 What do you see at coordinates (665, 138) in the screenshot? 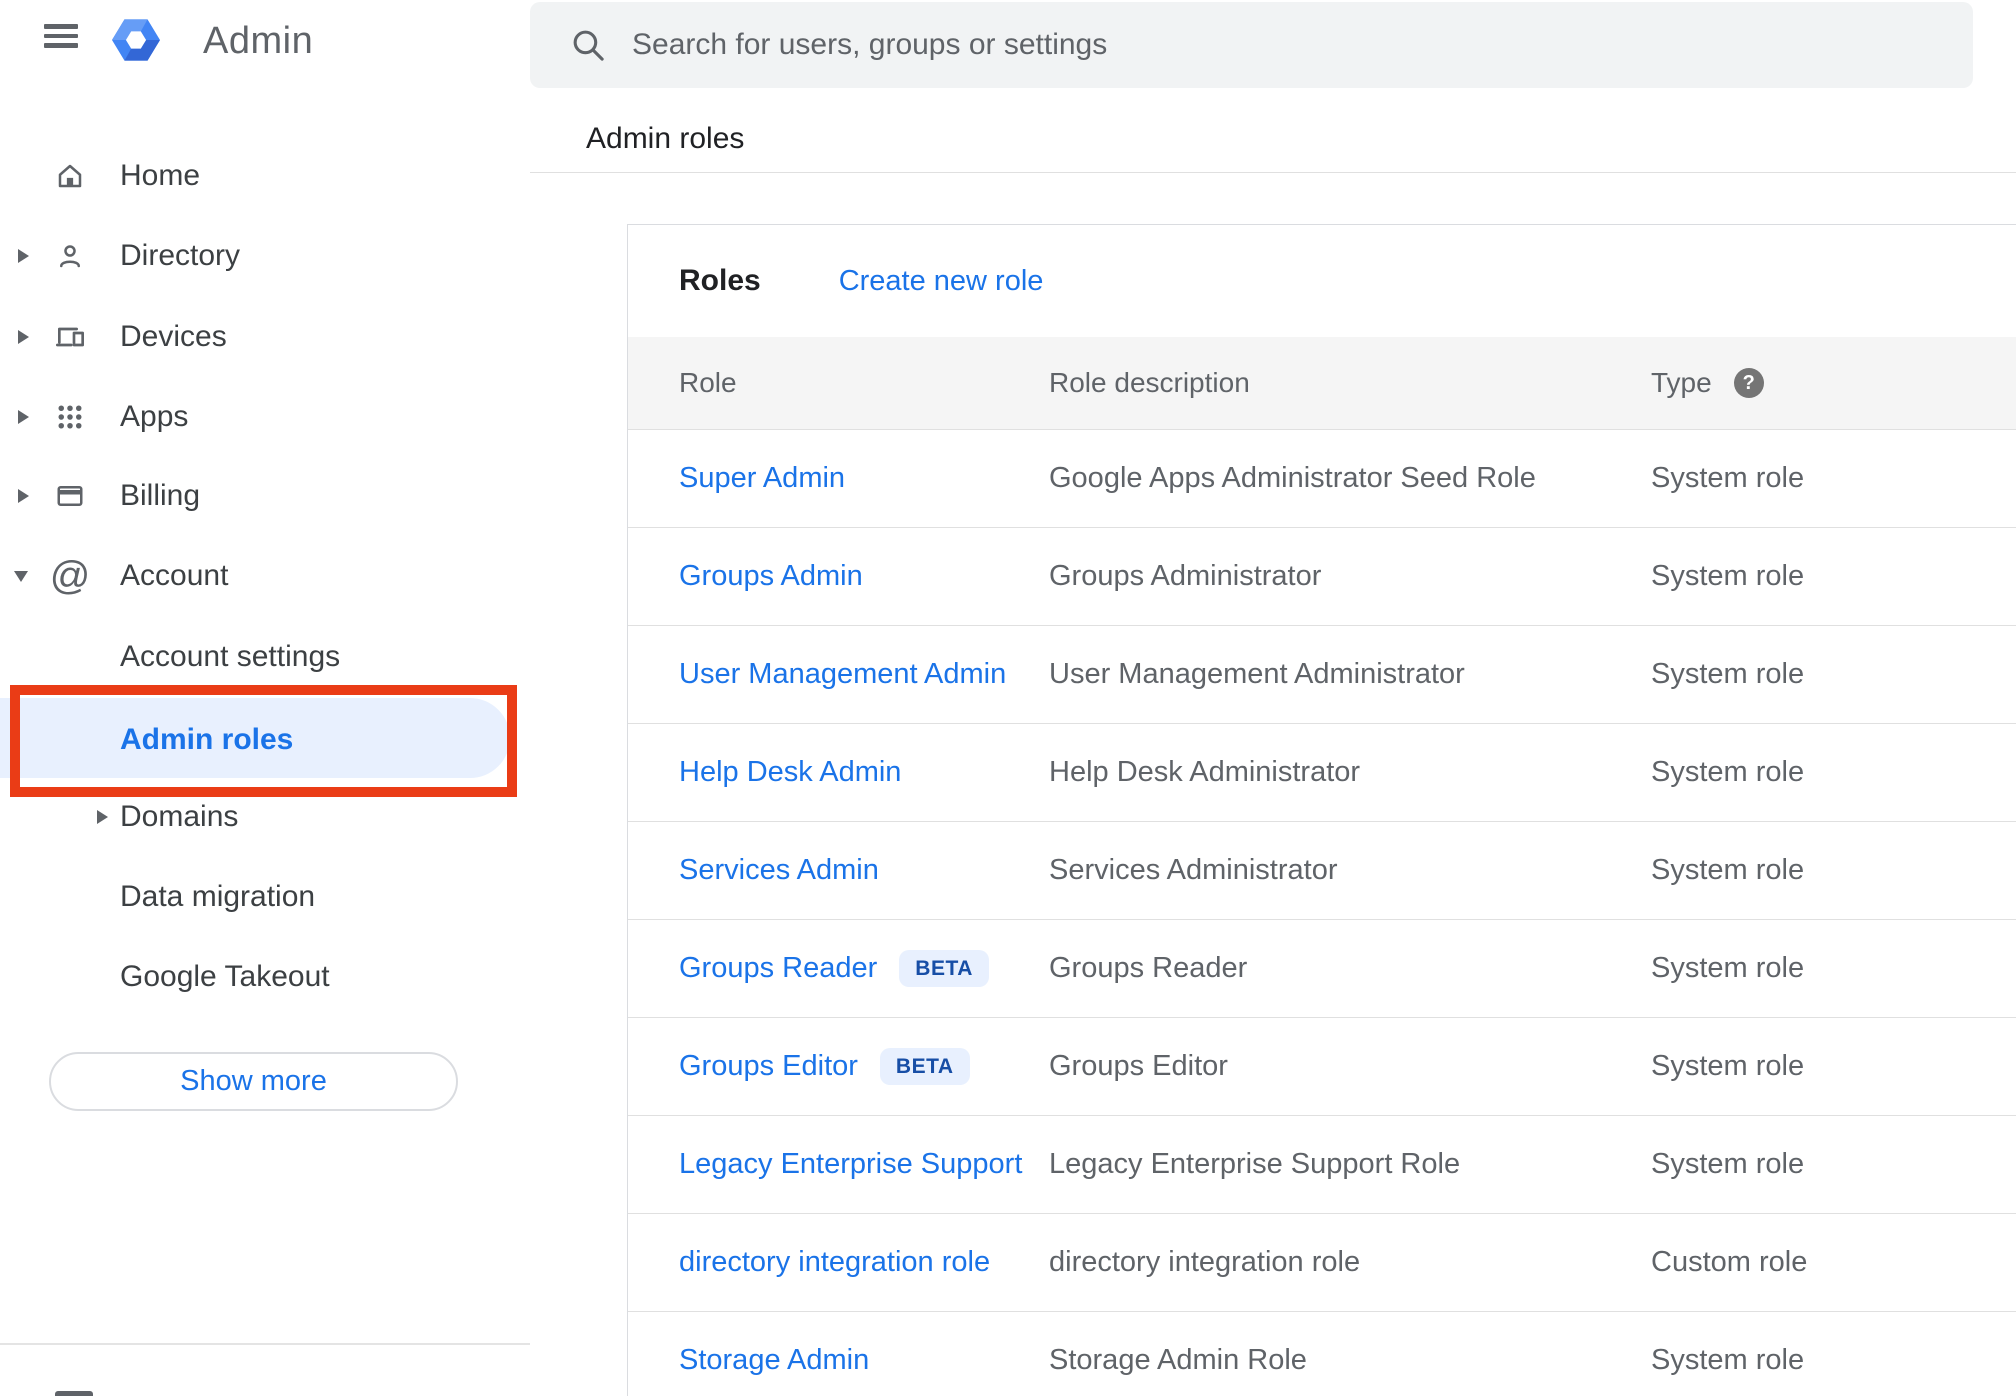
I see `breadcrumb: Admin roles` at bounding box center [665, 138].